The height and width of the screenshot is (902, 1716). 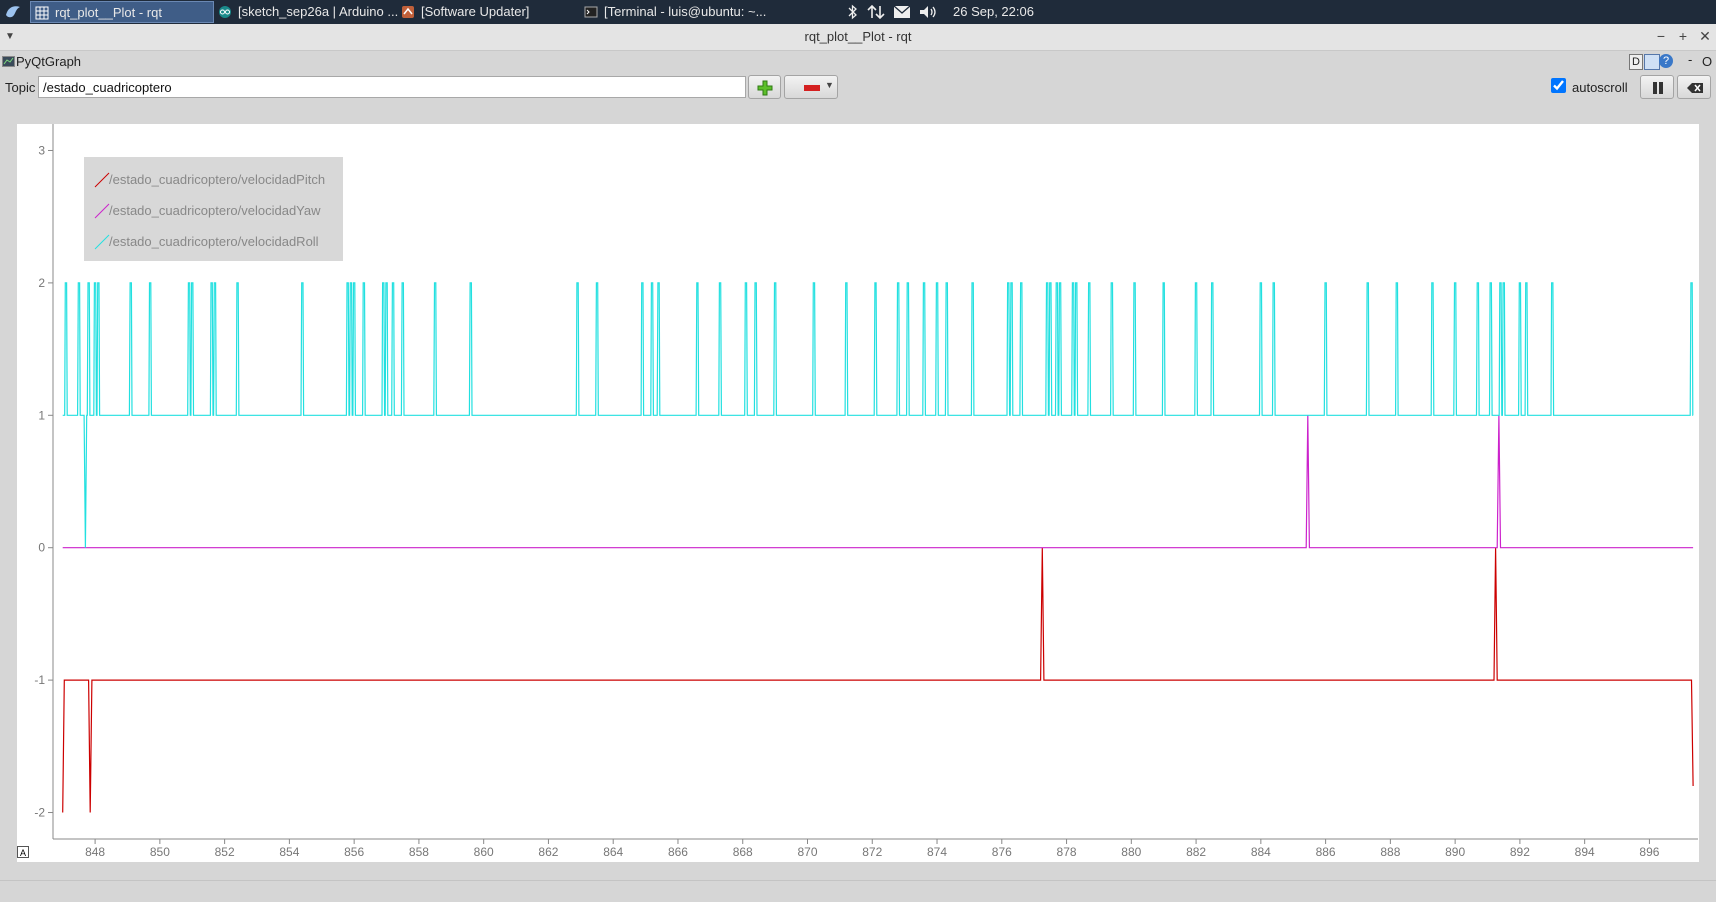 What do you see at coordinates (408, 12) in the screenshot?
I see `updater-icon` at bounding box center [408, 12].